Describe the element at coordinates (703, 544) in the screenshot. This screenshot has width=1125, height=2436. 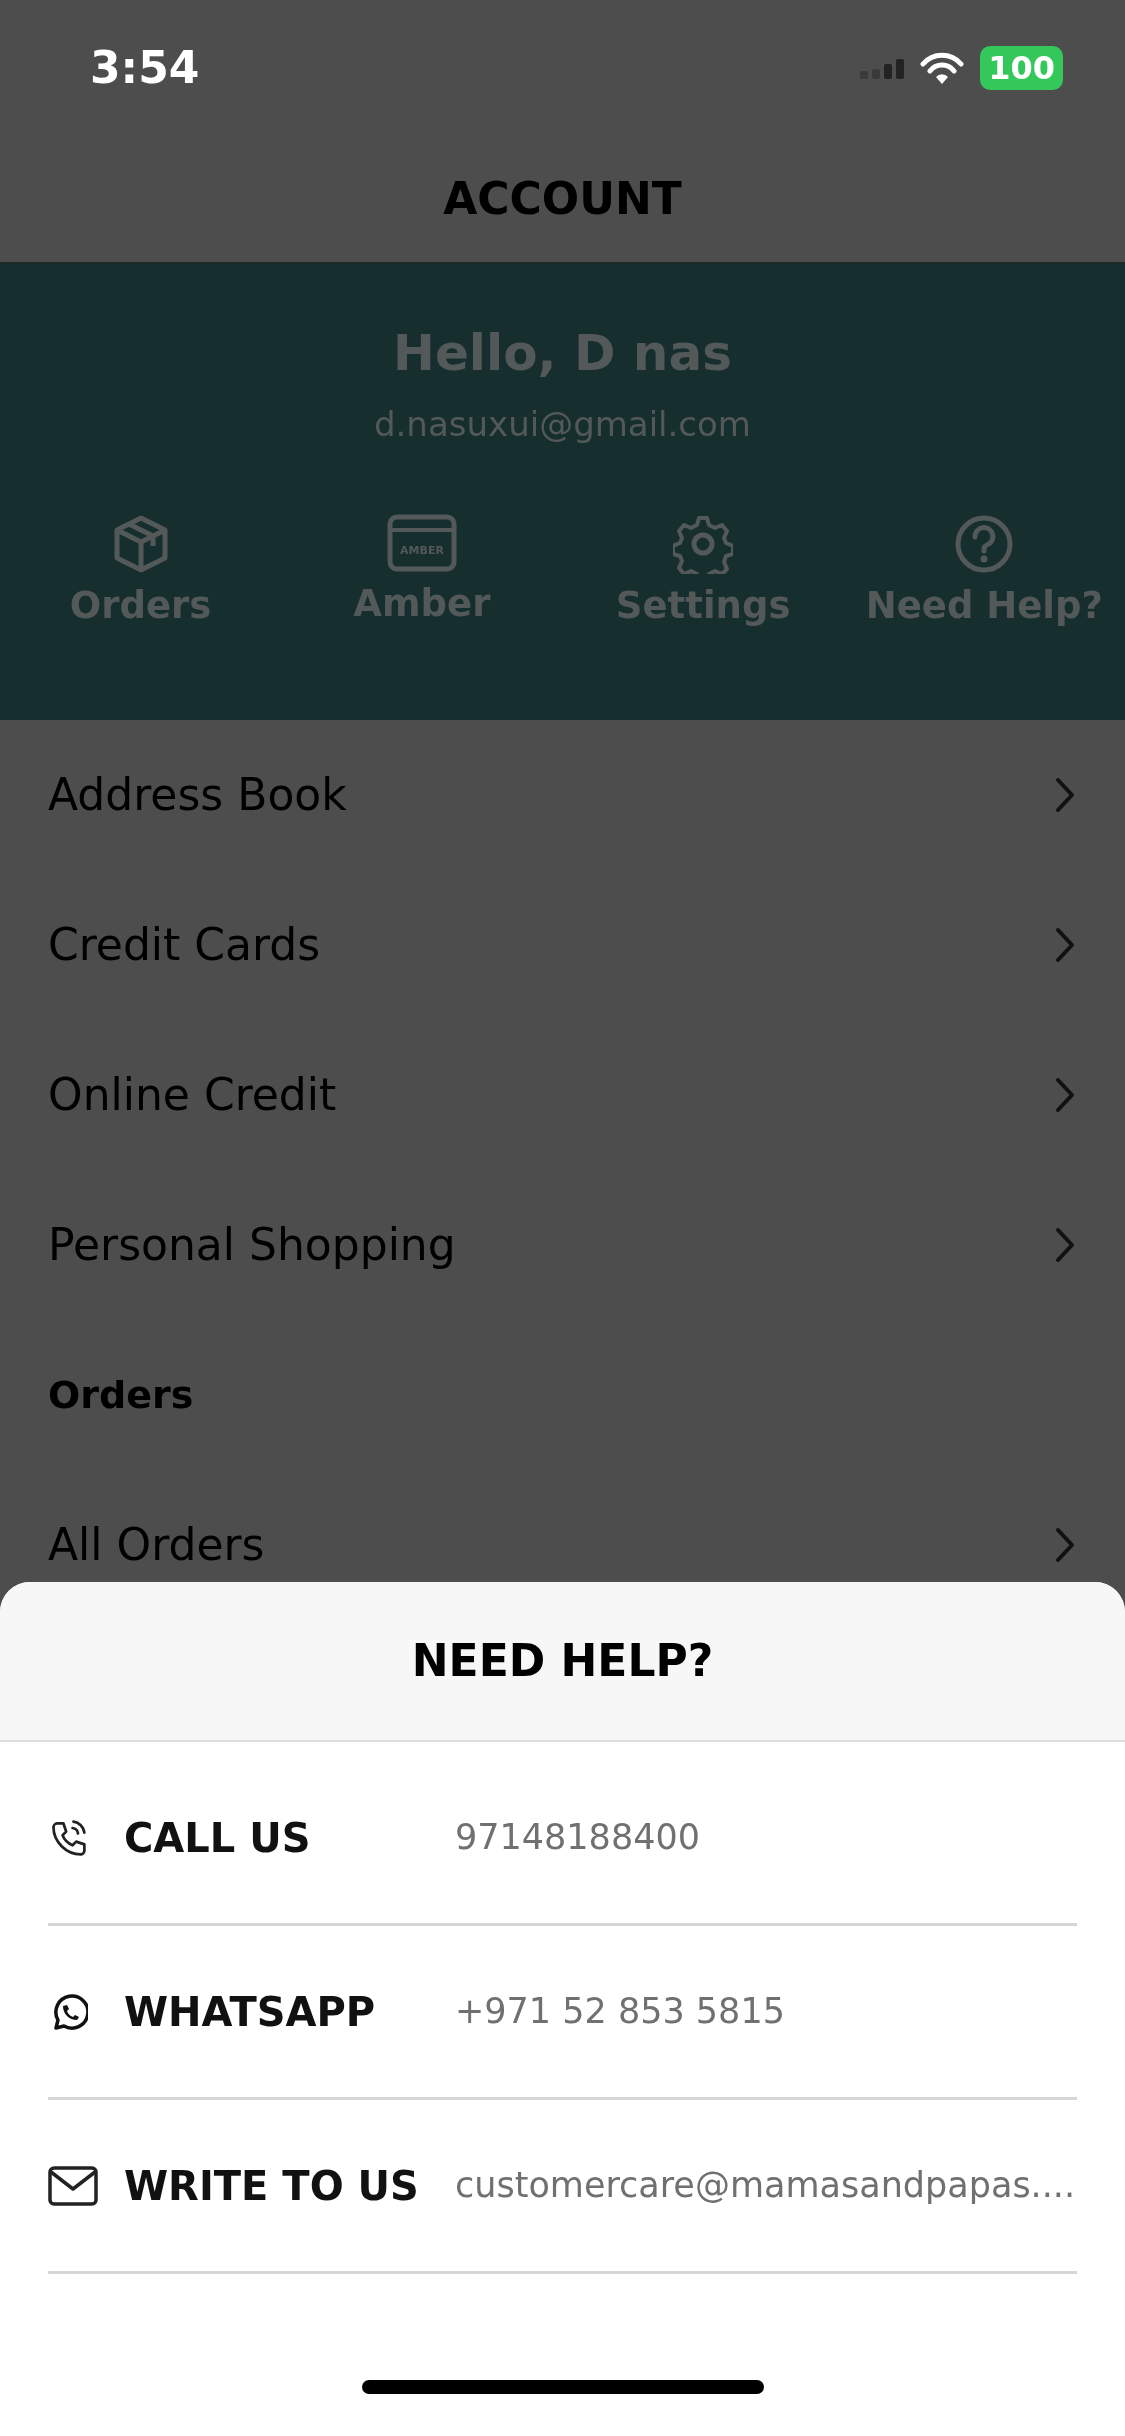
I see `gear-icon` at that location.